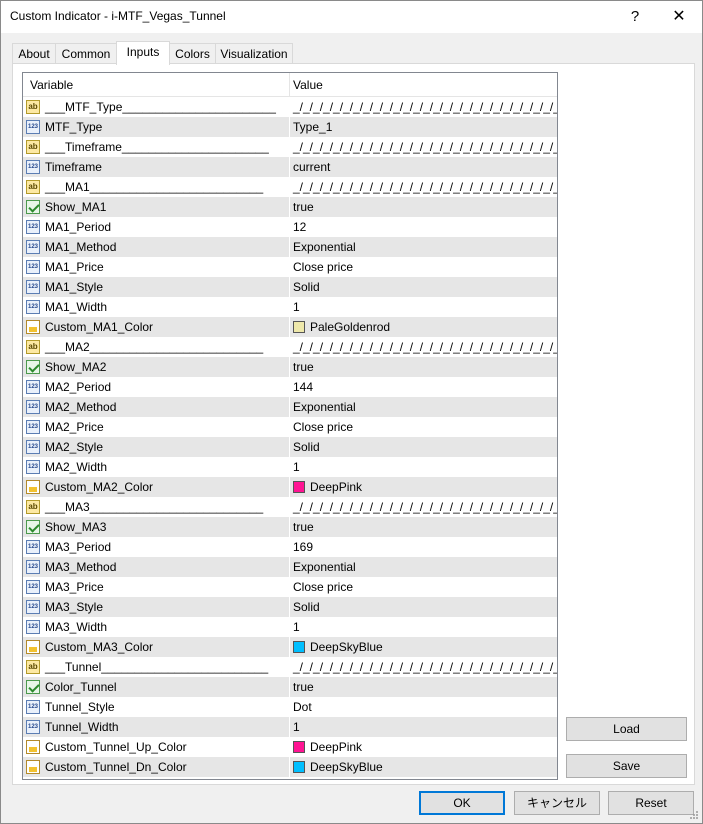  What do you see at coordinates (462, 803) in the screenshot?
I see `ok-button: OK` at bounding box center [462, 803].